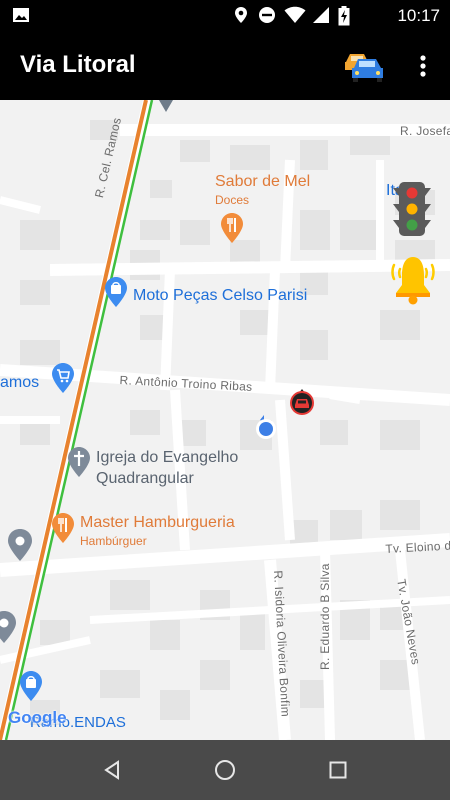  Describe the element at coordinates (344, 16) in the screenshot. I see `battery-charging-icon` at that location.